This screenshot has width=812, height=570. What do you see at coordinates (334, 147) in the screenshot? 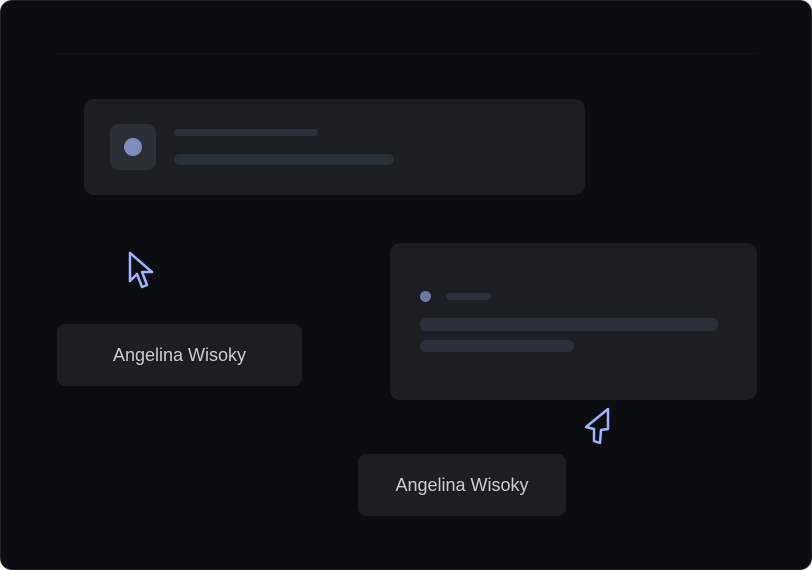
I see `skeleton-card-top` at bounding box center [334, 147].